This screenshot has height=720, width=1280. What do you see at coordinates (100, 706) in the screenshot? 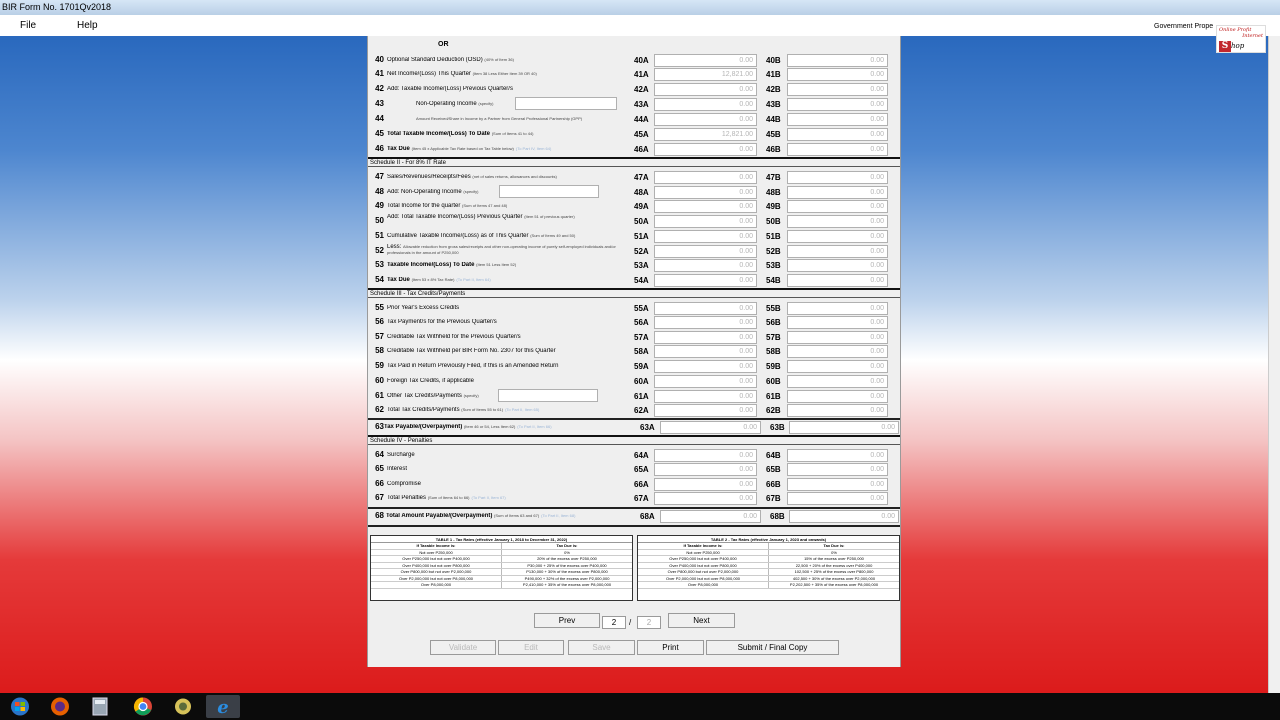
I see `calculator-icon` at bounding box center [100, 706].